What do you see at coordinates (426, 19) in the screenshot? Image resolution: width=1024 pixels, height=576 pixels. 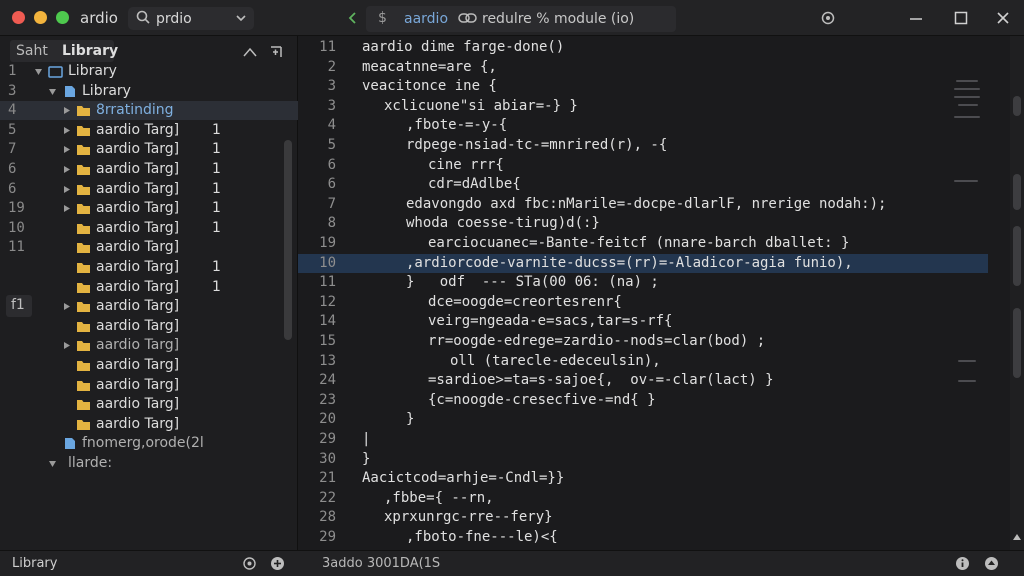 I see `tab-name: aardio` at bounding box center [426, 19].